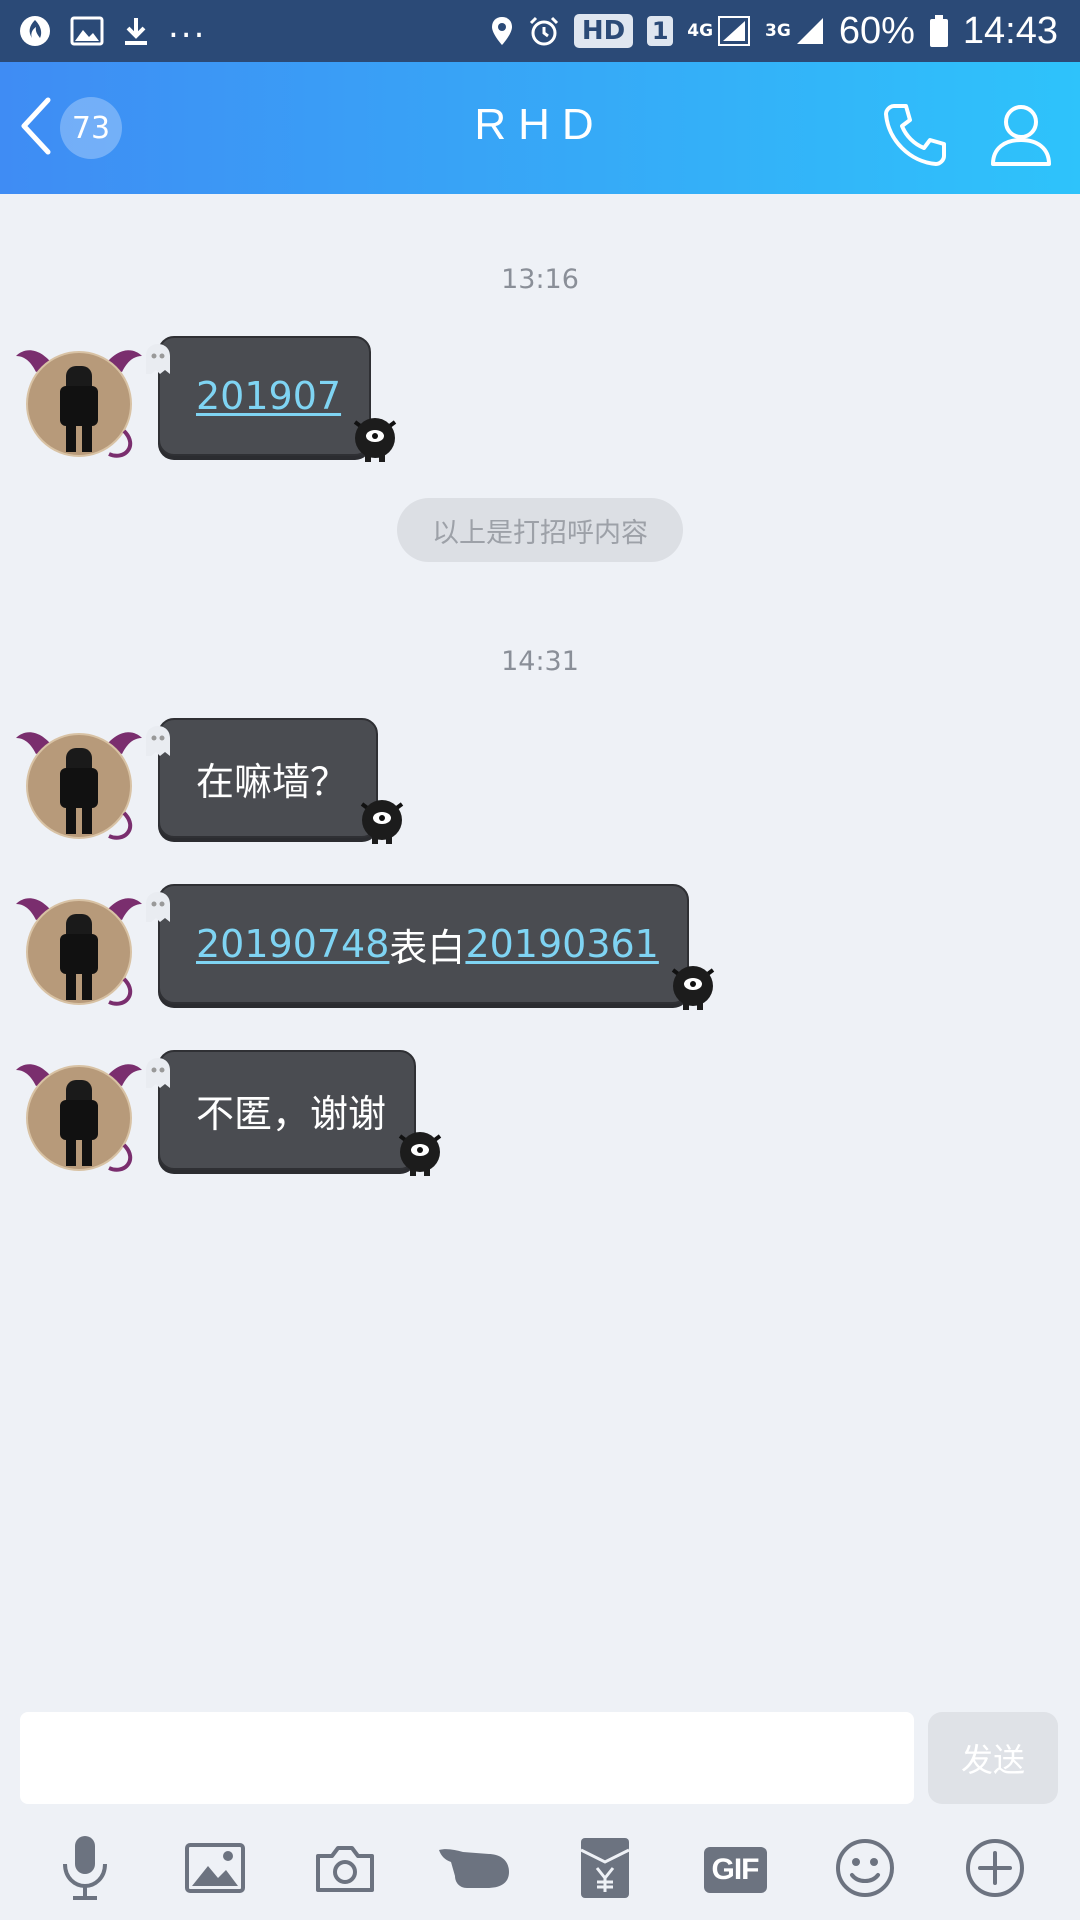  Describe the element at coordinates (540, 530) in the screenshot. I see `system-notice: 以上是打招呼内容` at that location.